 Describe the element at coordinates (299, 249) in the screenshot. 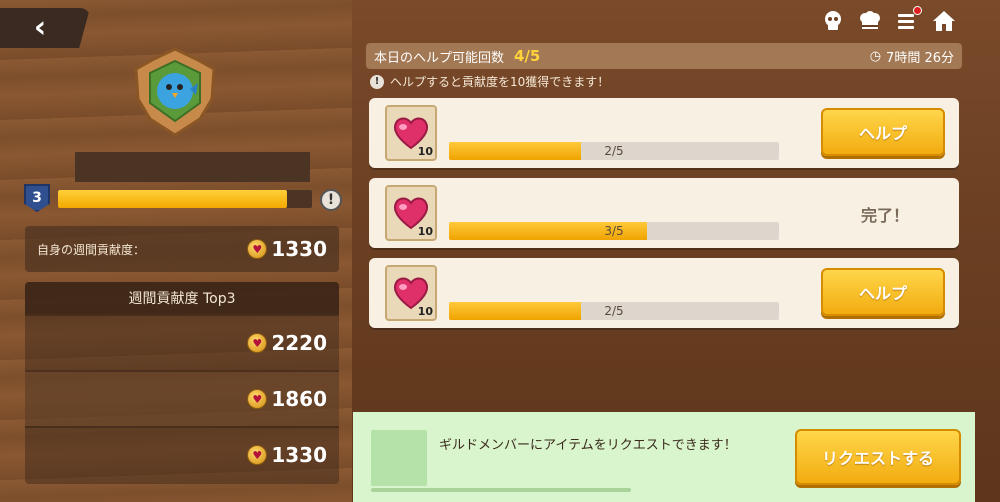

I see `my-weekly-score-value: 1330` at that location.